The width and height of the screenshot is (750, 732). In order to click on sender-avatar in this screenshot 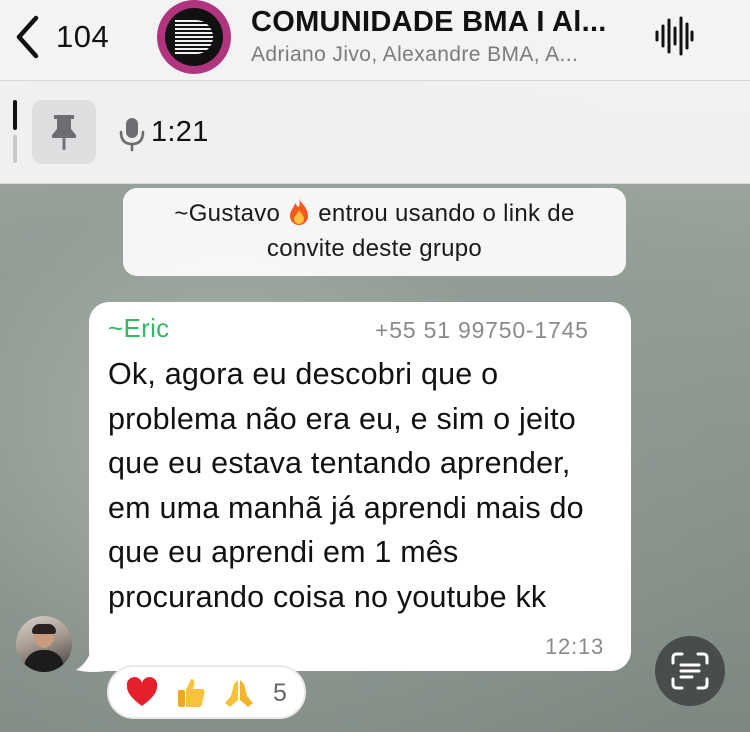, I will do `click(44, 644)`.